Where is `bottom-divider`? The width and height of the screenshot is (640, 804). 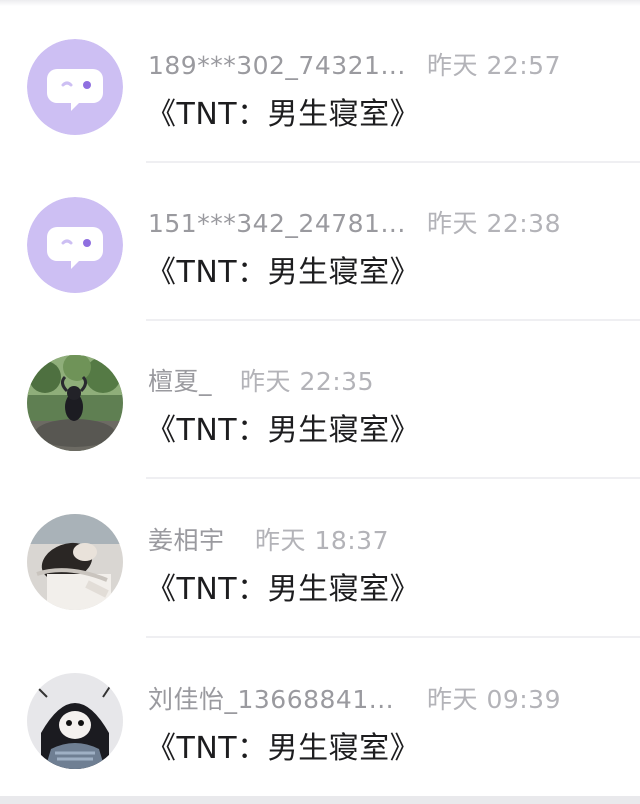 bottom-divider is located at coordinates (320, 800).